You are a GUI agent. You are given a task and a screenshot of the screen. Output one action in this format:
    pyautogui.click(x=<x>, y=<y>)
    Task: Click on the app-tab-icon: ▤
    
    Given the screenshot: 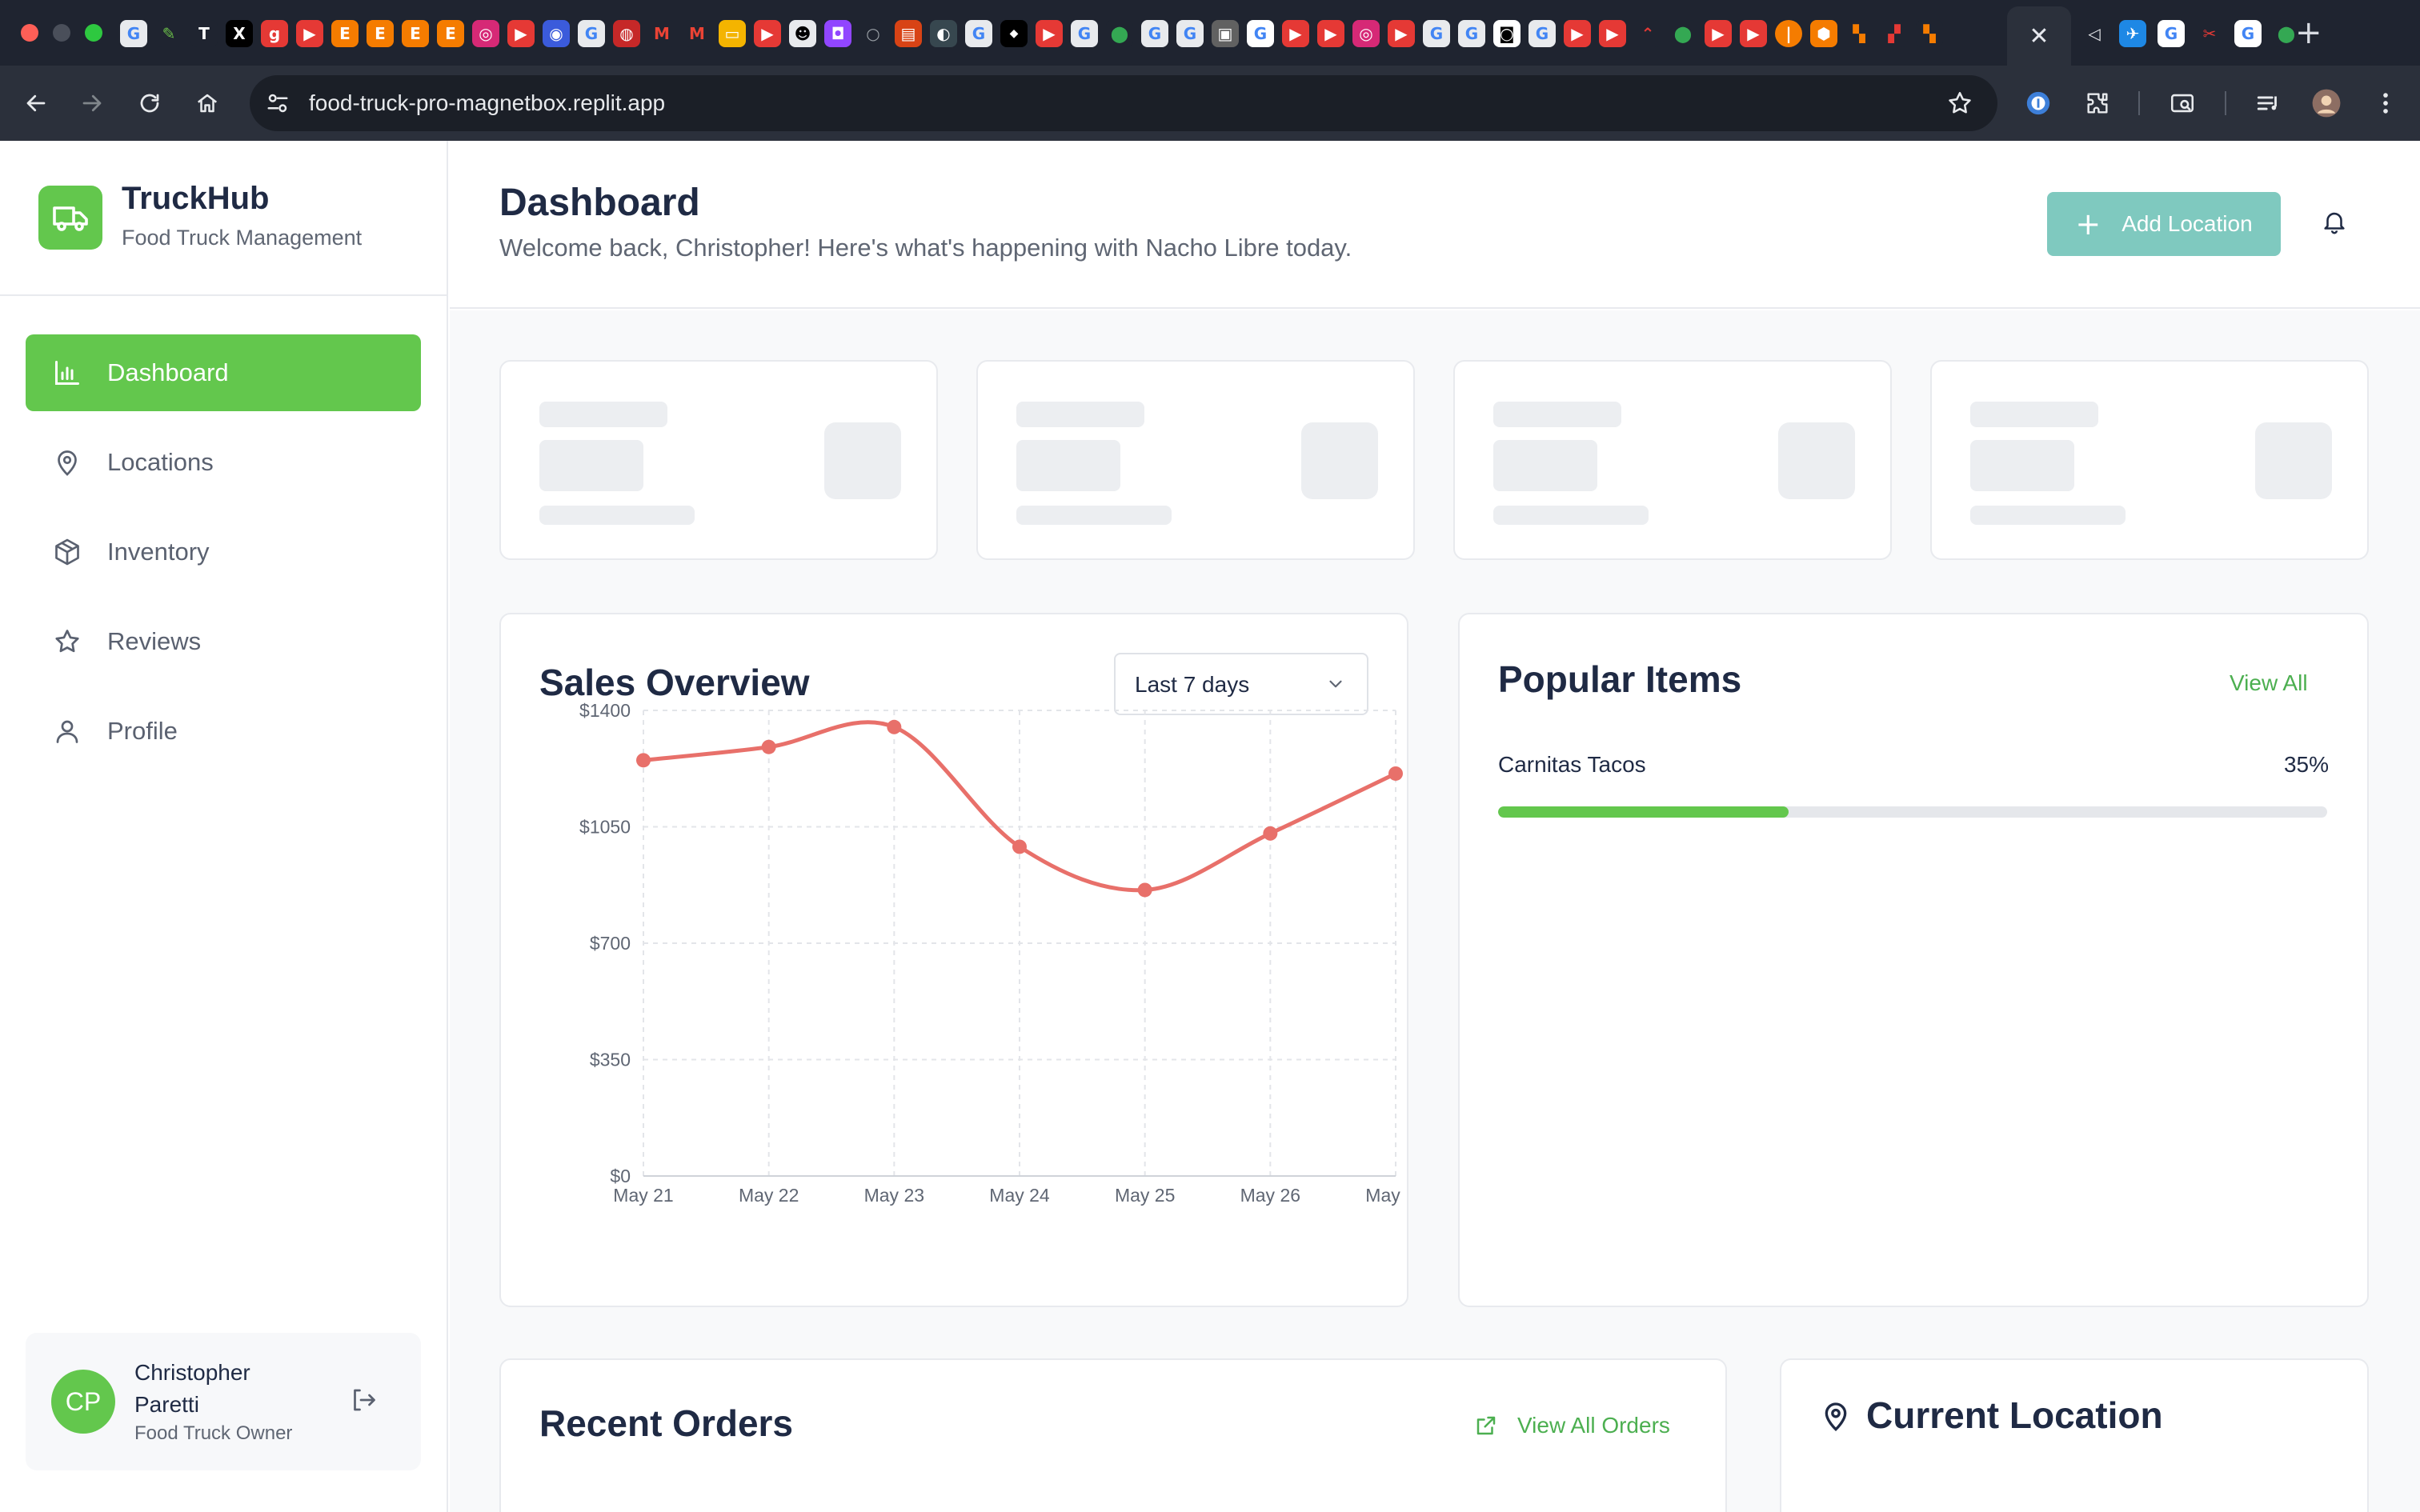 What is the action you would take?
    pyautogui.click(x=908, y=33)
    